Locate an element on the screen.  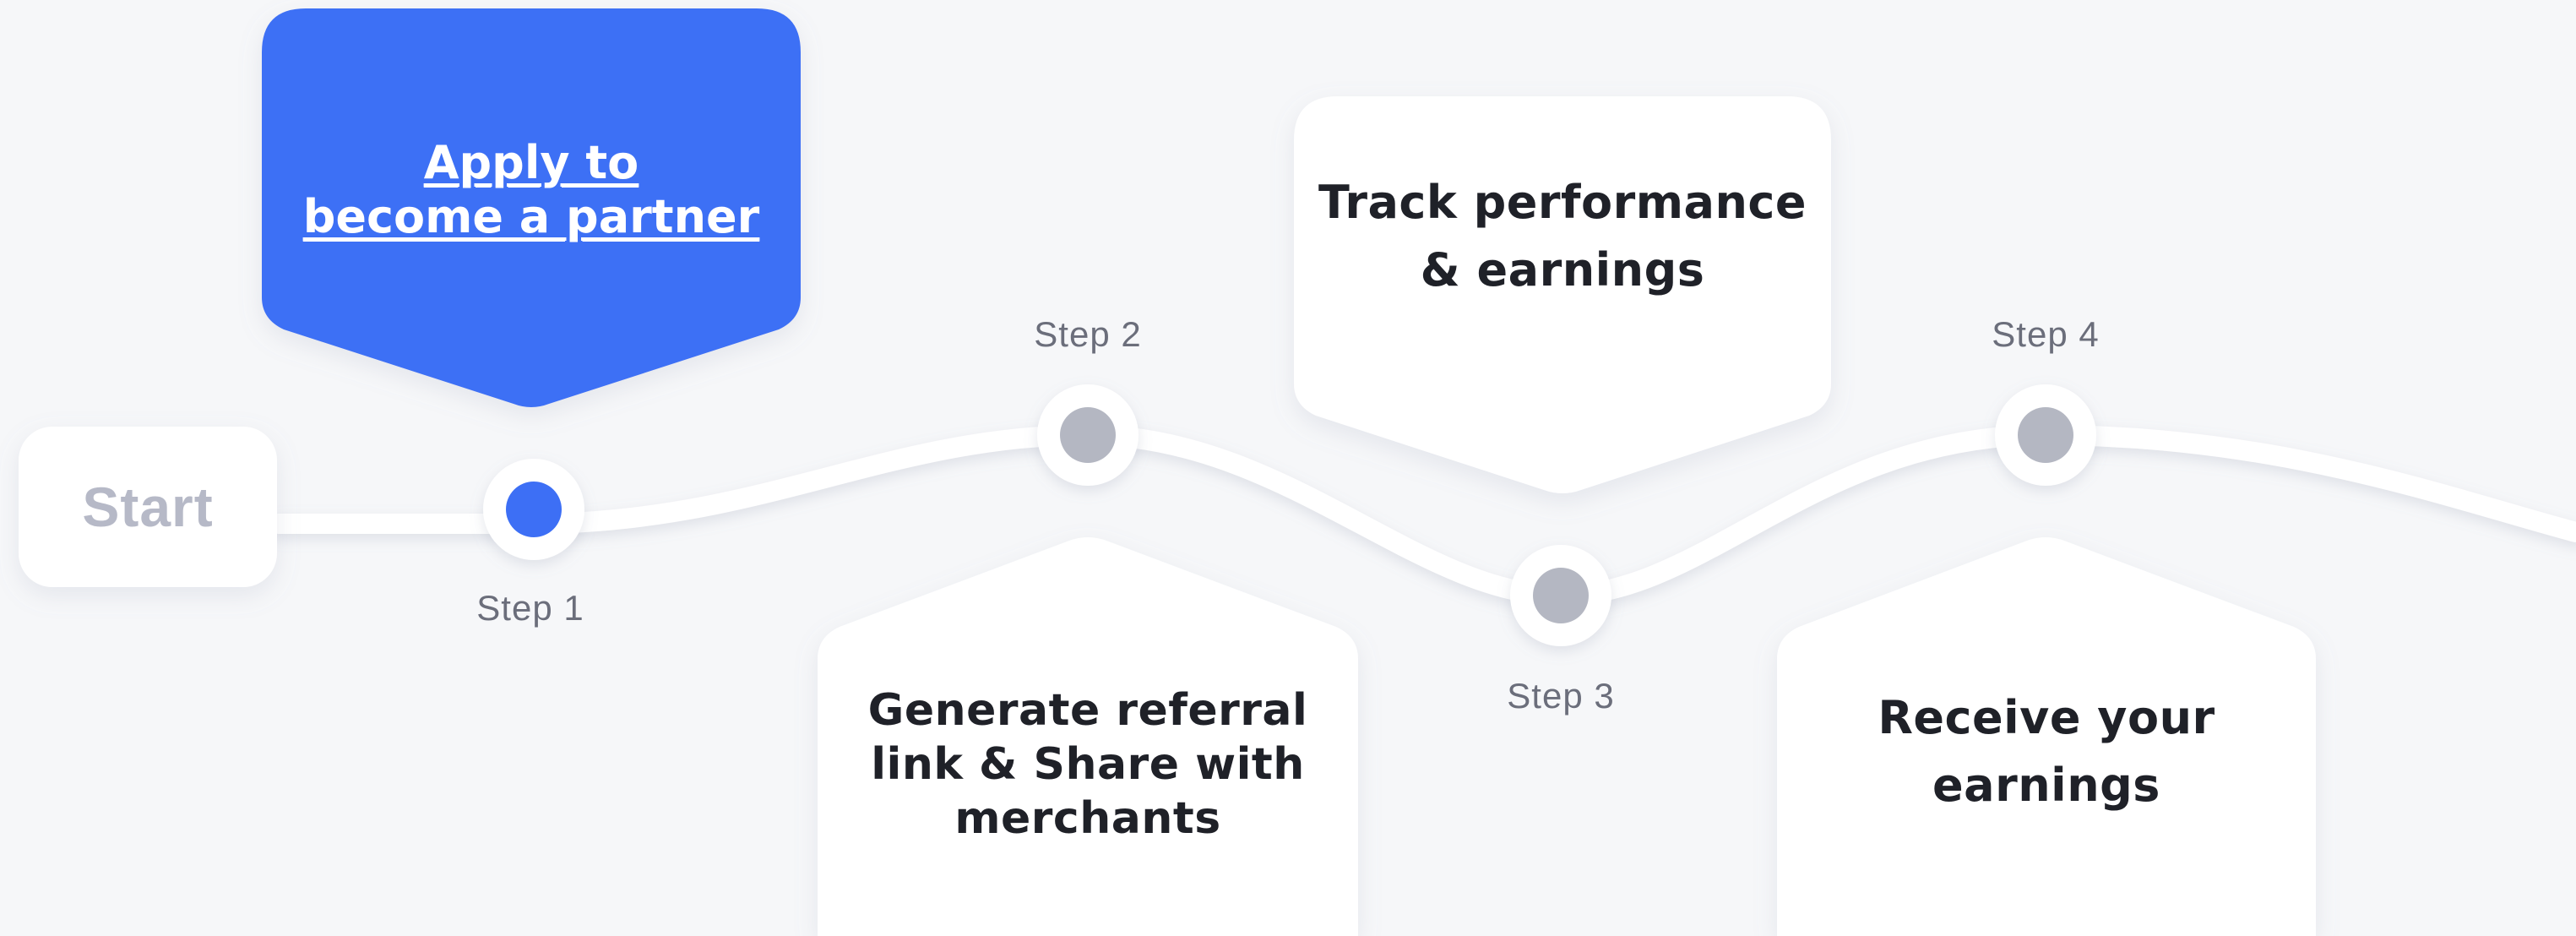
step2-node is located at coordinates (1088, 435).